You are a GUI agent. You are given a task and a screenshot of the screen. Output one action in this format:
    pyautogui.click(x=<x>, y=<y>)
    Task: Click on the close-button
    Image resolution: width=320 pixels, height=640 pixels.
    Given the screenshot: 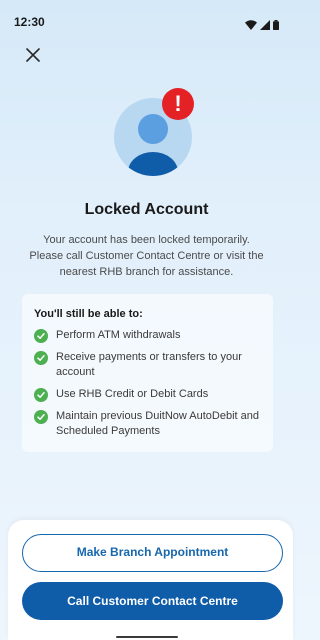 What is the action you would take?
    pyautogui.click(x=33, y=57)
    